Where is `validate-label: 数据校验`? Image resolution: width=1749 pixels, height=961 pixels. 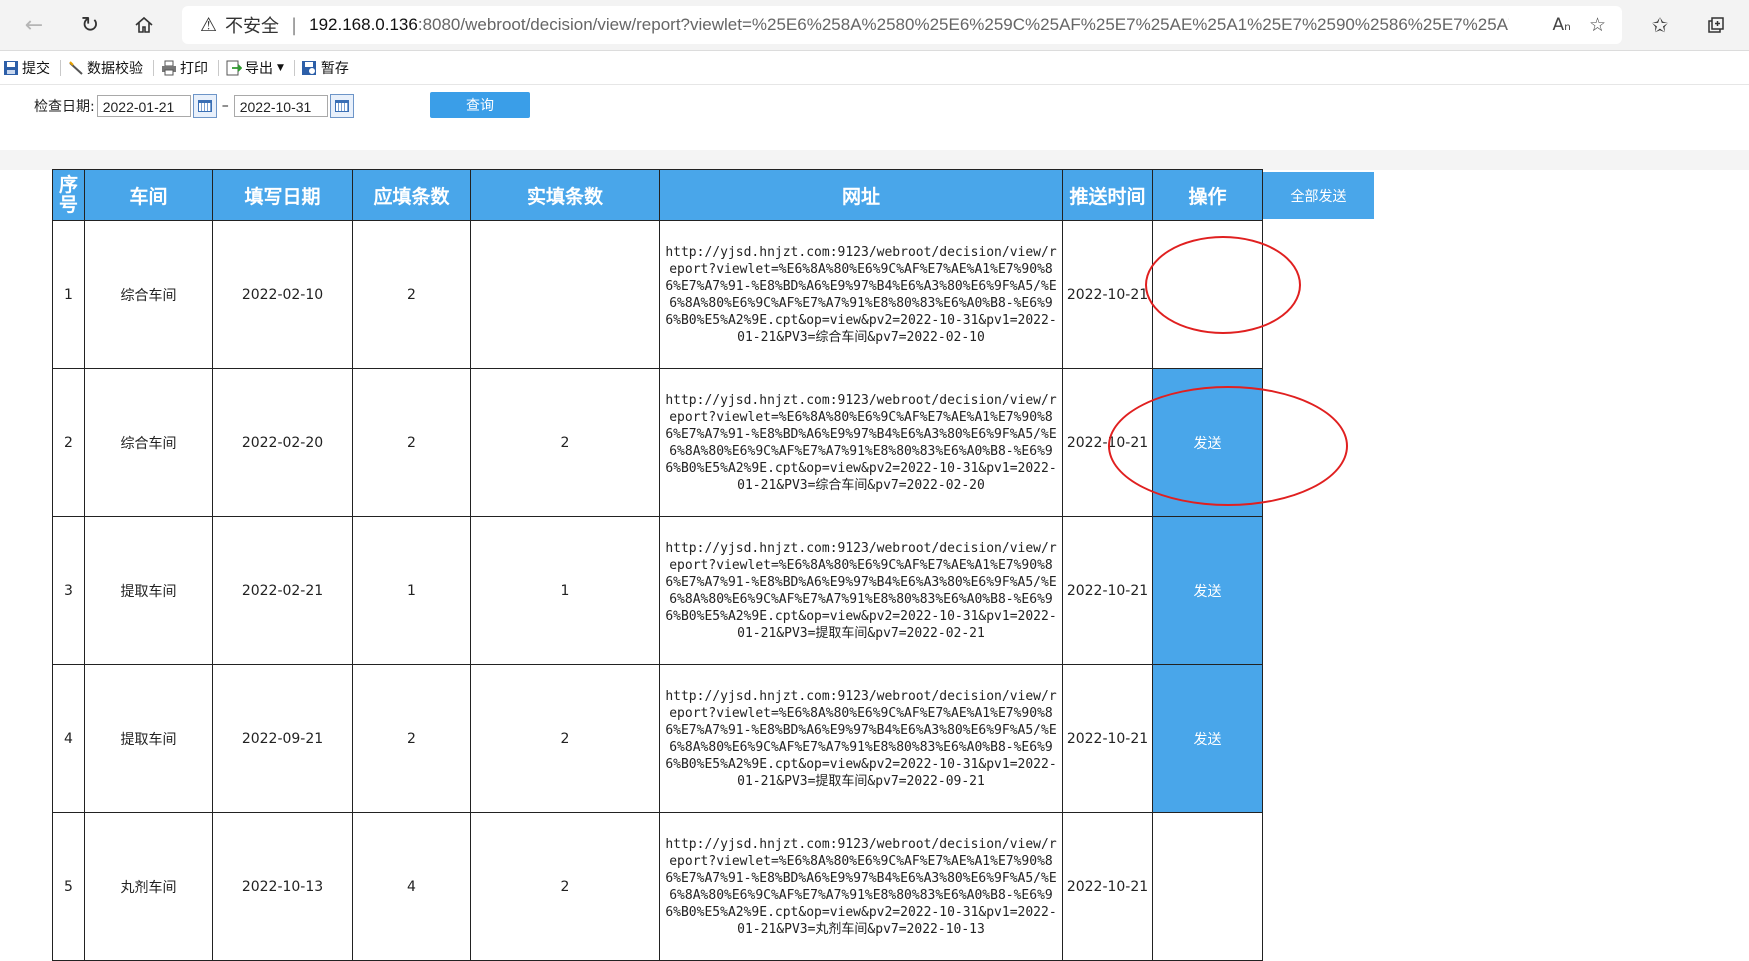
validate-label: 数据校验 is located at coordinates (115, 69).